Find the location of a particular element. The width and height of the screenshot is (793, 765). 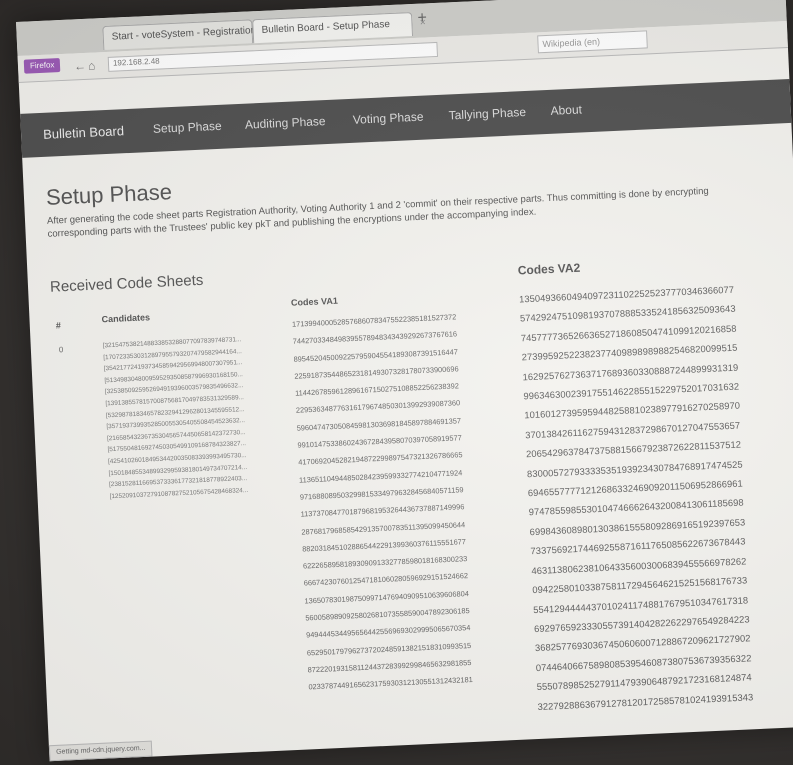

nav-about: About is located at coordinates (566, 109).